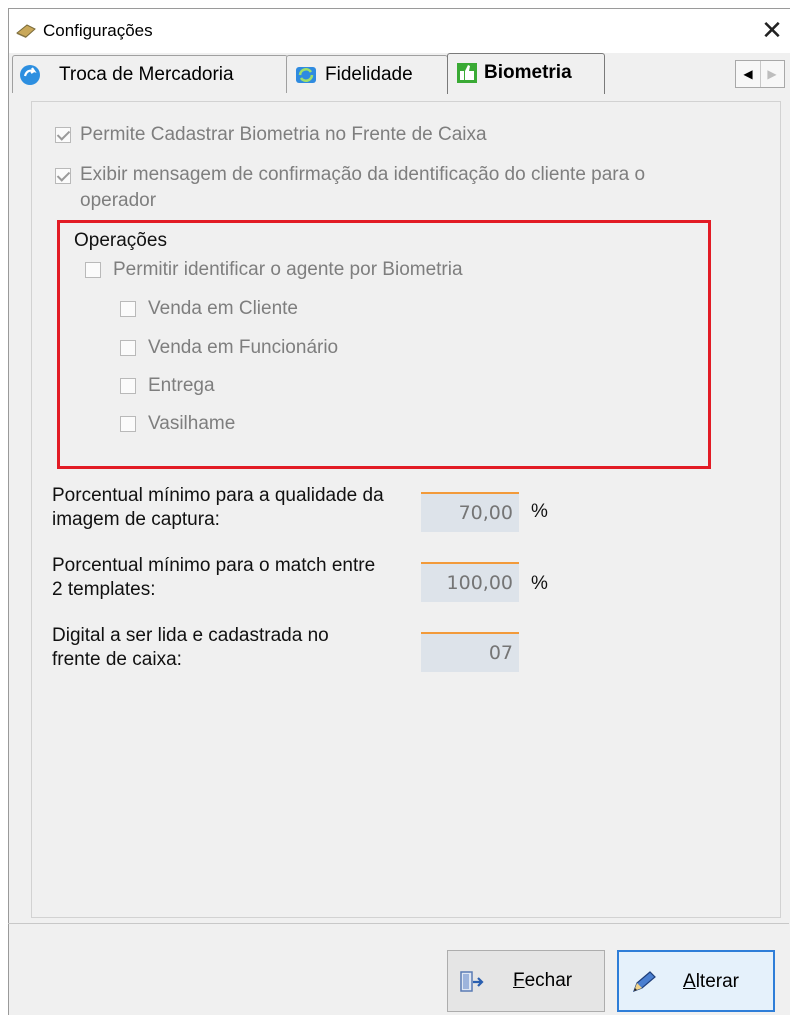 Image resolution: width=795 pixels, height=1015 pixels. What do you see at coordinates (181, 385) in the screenshot?
I see `entrega-label: Entrega` at bounding box center [181, 385].